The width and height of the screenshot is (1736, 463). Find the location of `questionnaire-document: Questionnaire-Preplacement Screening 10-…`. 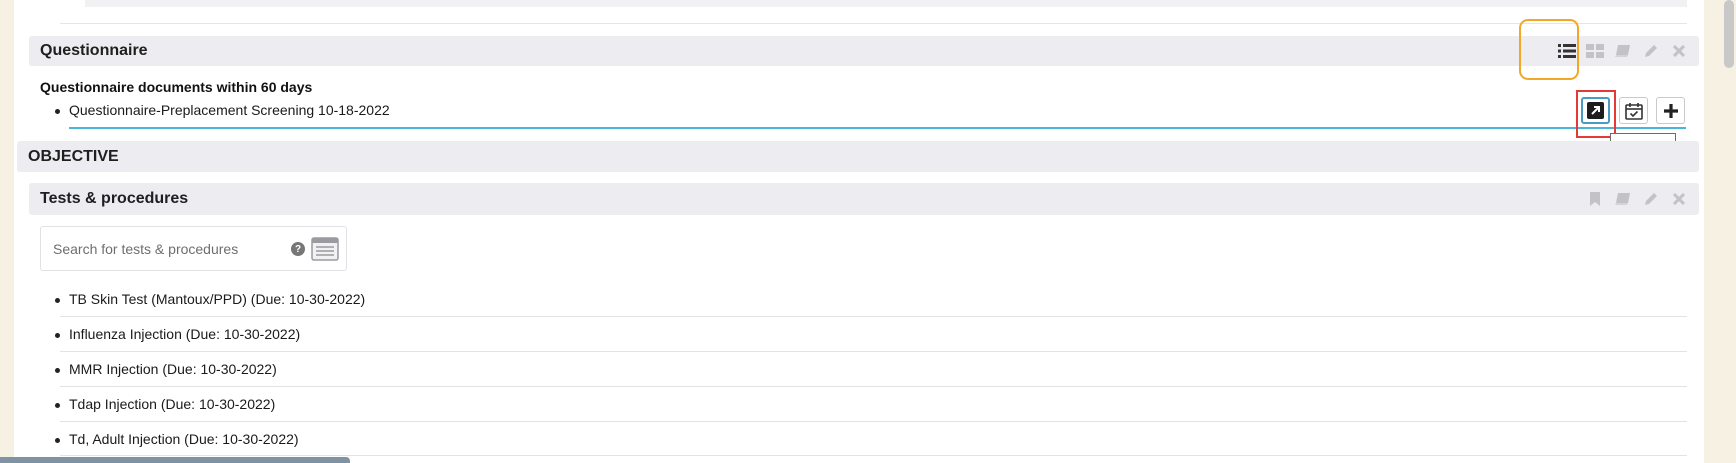

questionnaire-document: Questionnaire-Preplacement Screening 10-… is located at coordinates (222, 110).